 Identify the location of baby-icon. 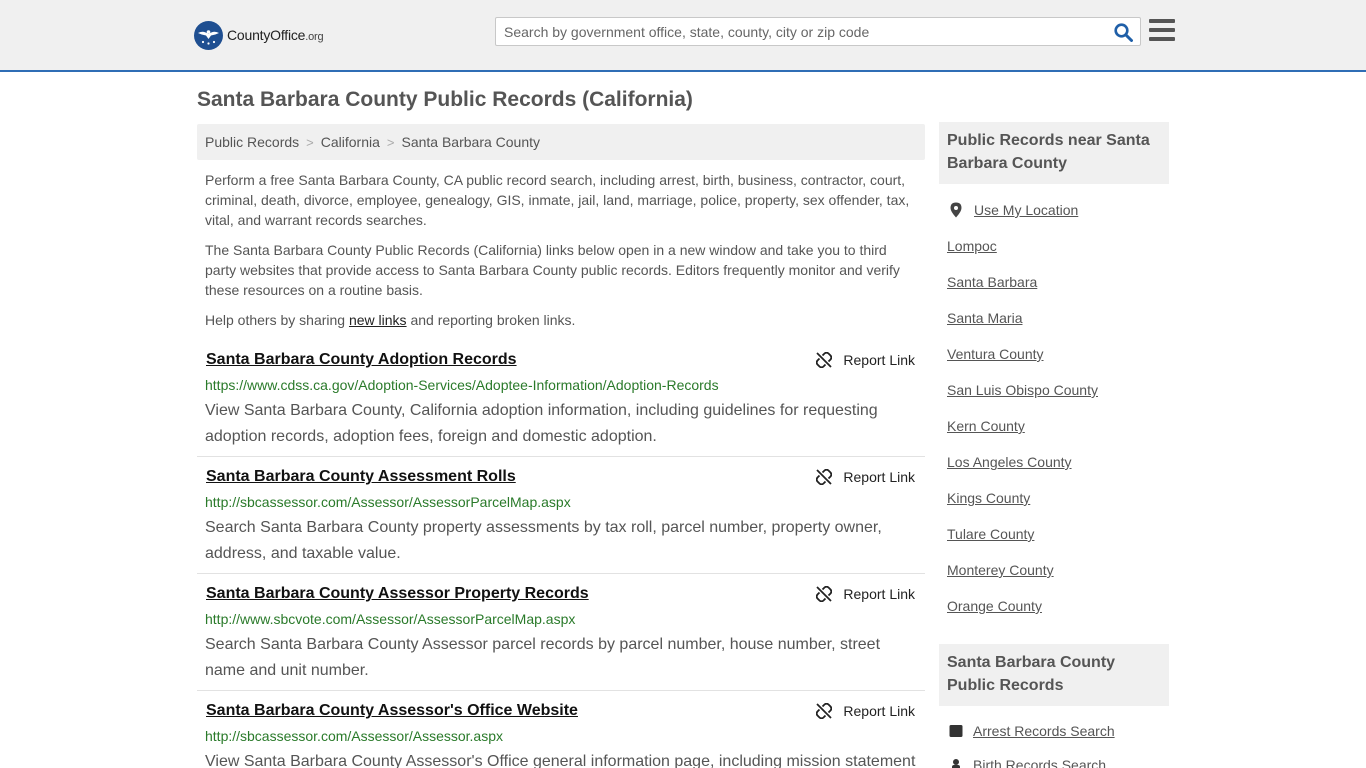
(956, 763).